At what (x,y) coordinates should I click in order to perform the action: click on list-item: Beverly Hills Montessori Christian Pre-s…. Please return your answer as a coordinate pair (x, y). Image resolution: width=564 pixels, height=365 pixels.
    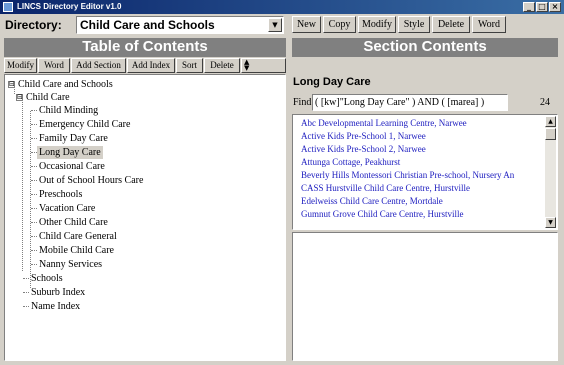
    Looking at the image, I should click on (407, 175).